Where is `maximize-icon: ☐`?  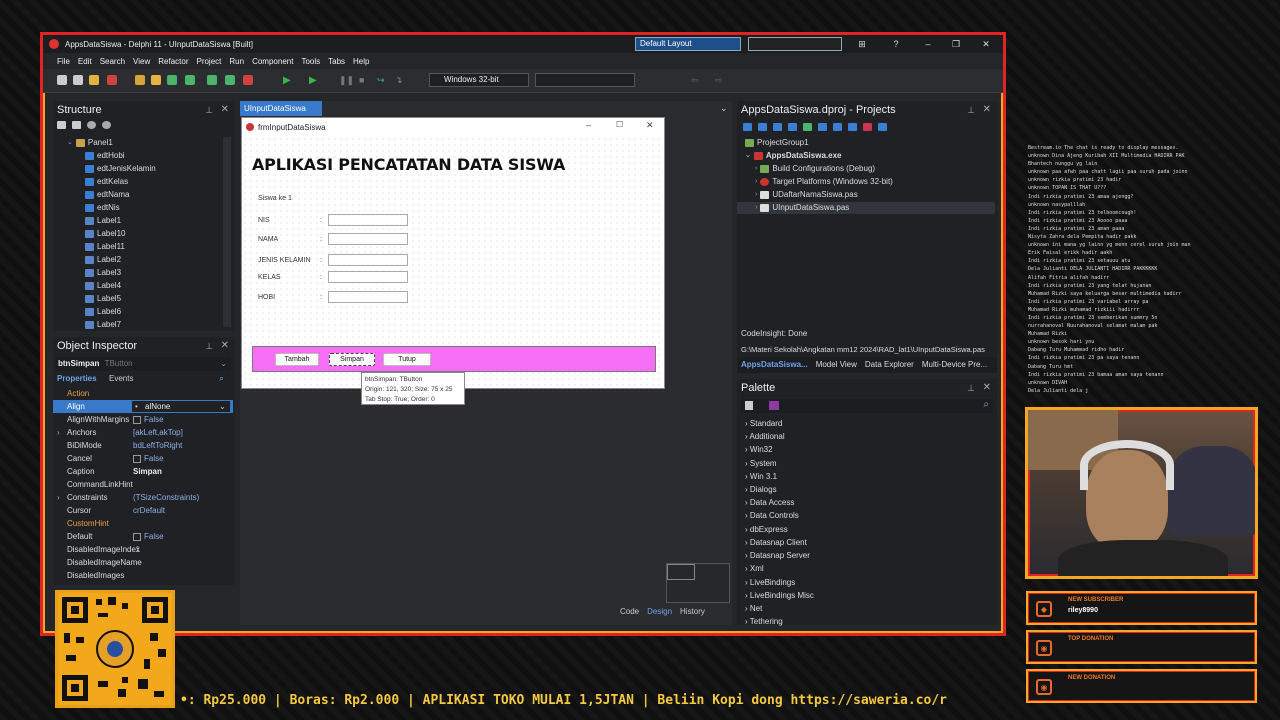
maximize-icon: ☐ is located at coordinates (619, 124).